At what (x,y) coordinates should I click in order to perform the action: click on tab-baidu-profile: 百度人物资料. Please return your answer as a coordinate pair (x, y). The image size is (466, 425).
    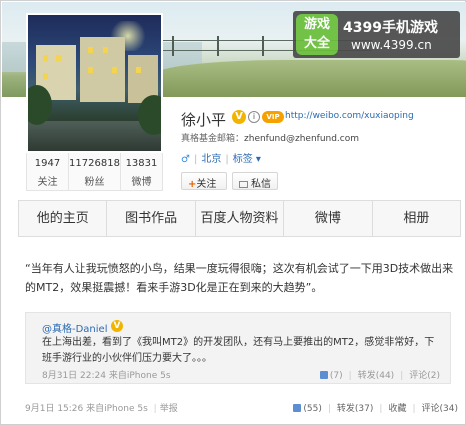
    Looking at the image, I should click on (240, 218).